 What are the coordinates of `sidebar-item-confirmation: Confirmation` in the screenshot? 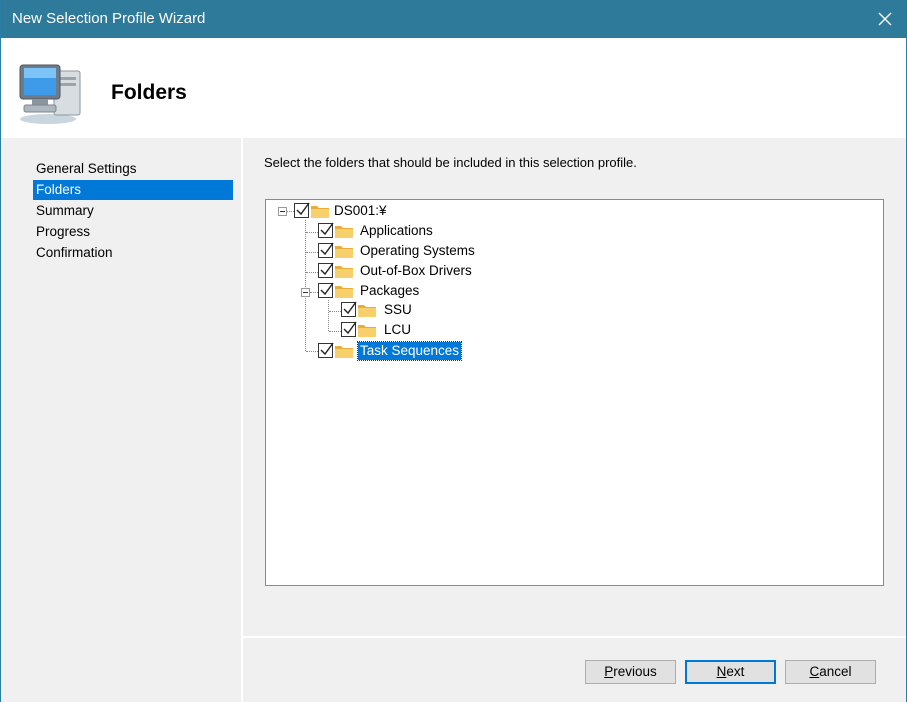 It's located at (133, 253).